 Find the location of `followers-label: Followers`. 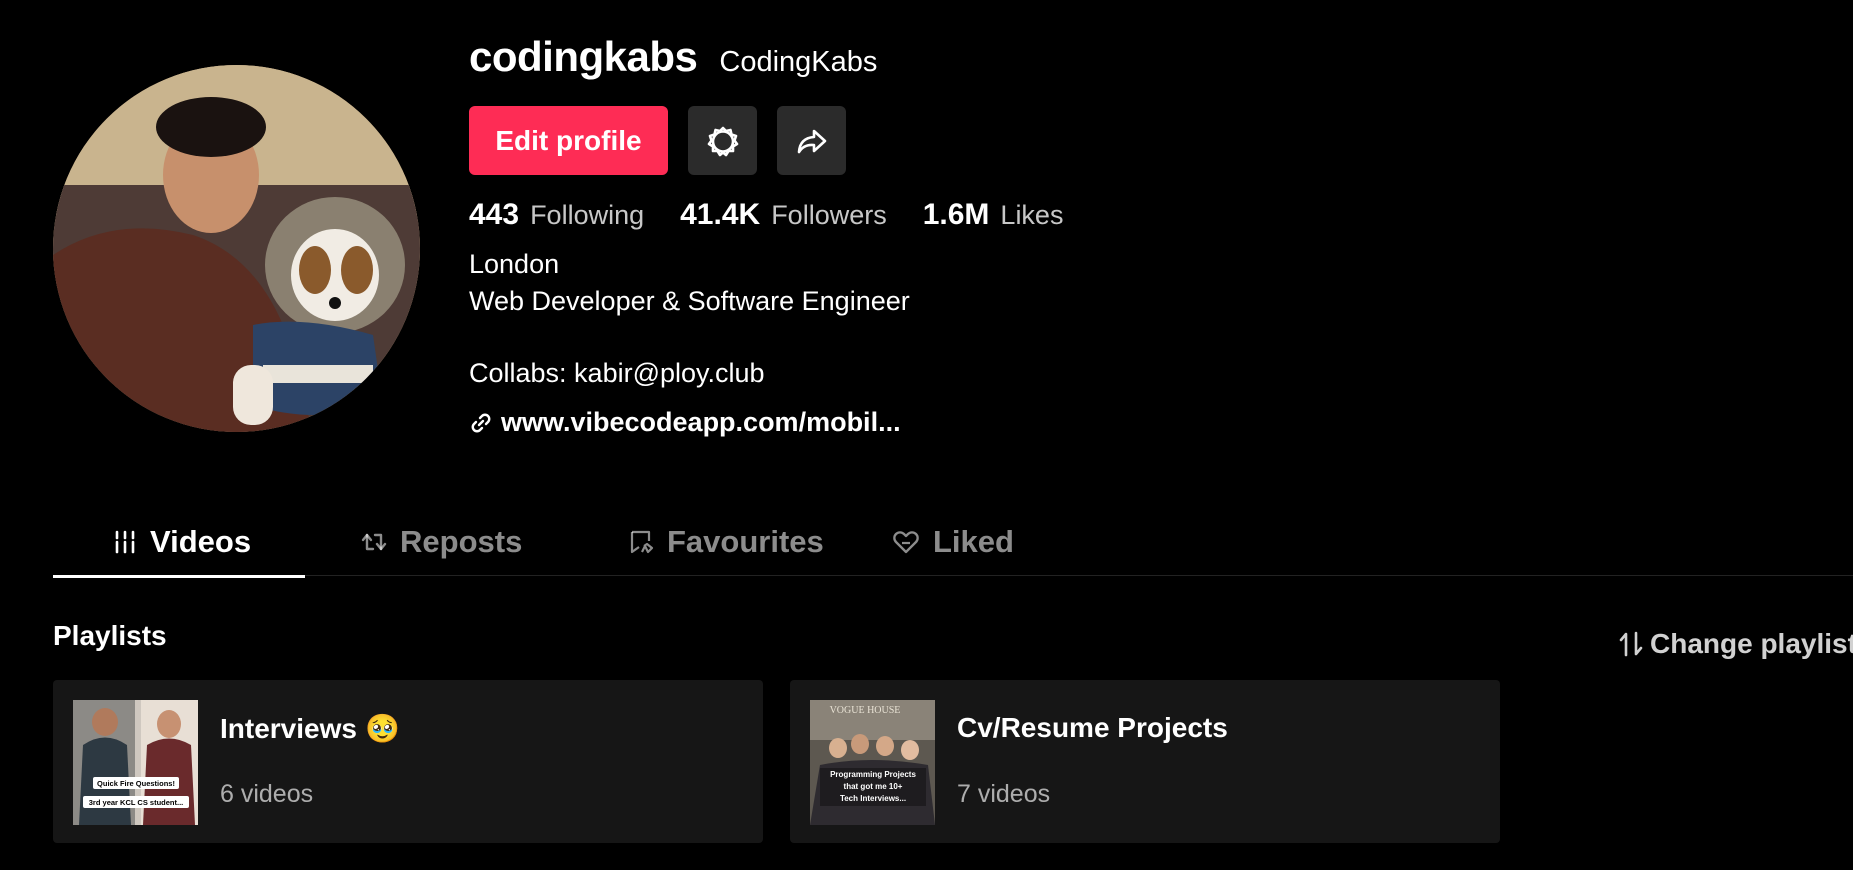

followers-label: Followers is located at coordinates (829, 215).